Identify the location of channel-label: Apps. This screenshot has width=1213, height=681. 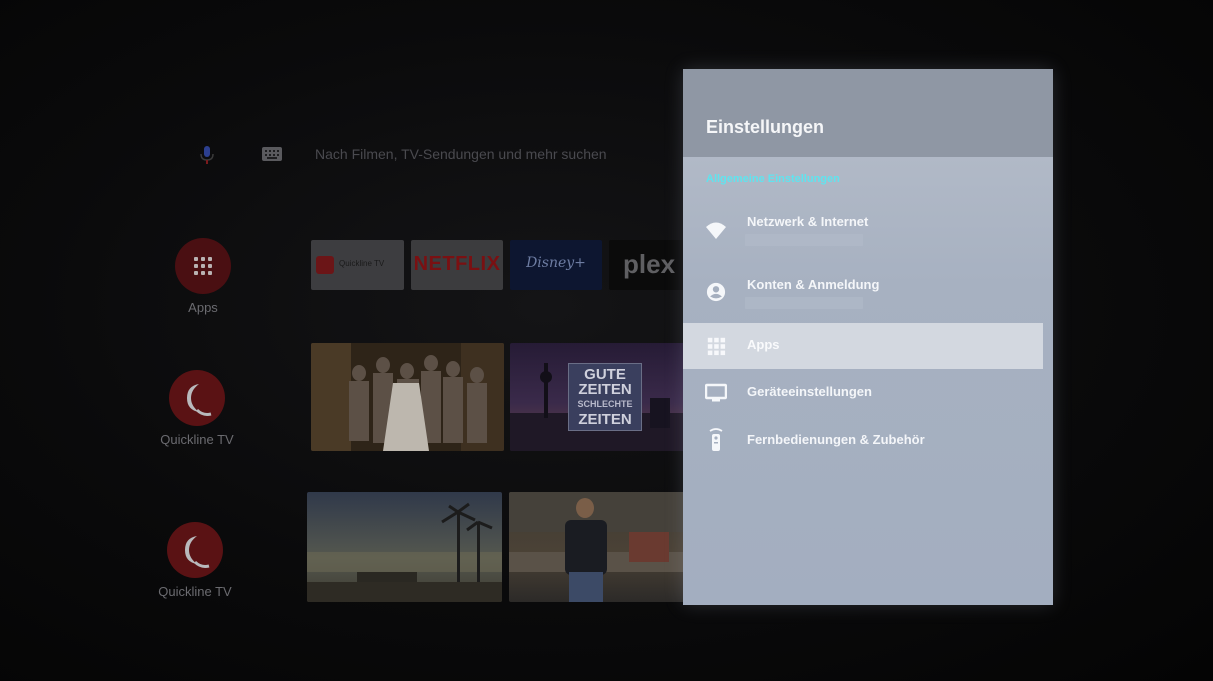
(203, 307).